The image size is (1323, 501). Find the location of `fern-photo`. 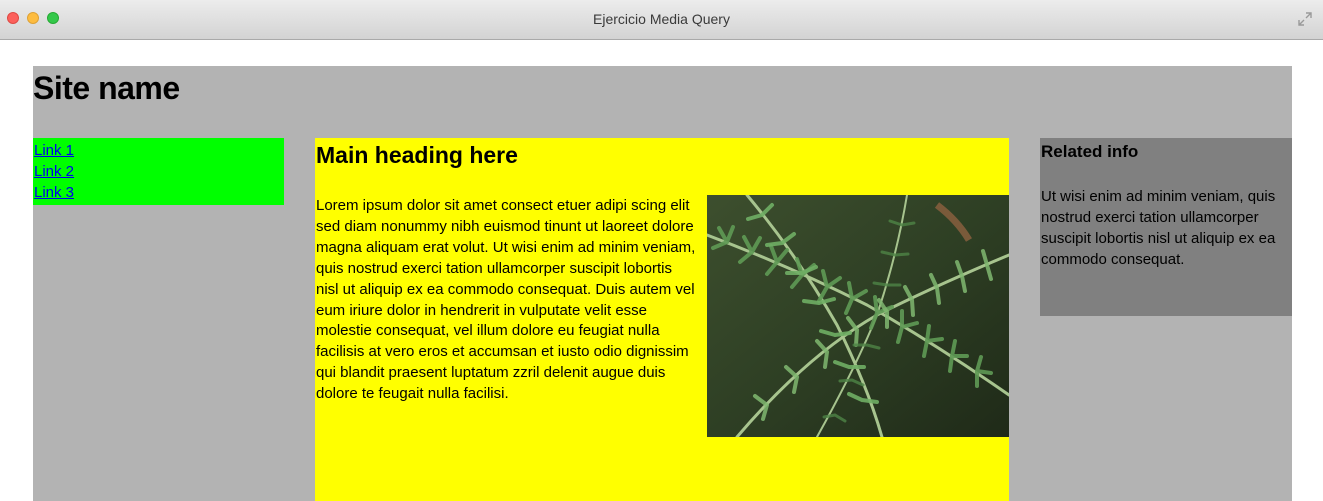

fern-photo is located at coordinates (858, 316).